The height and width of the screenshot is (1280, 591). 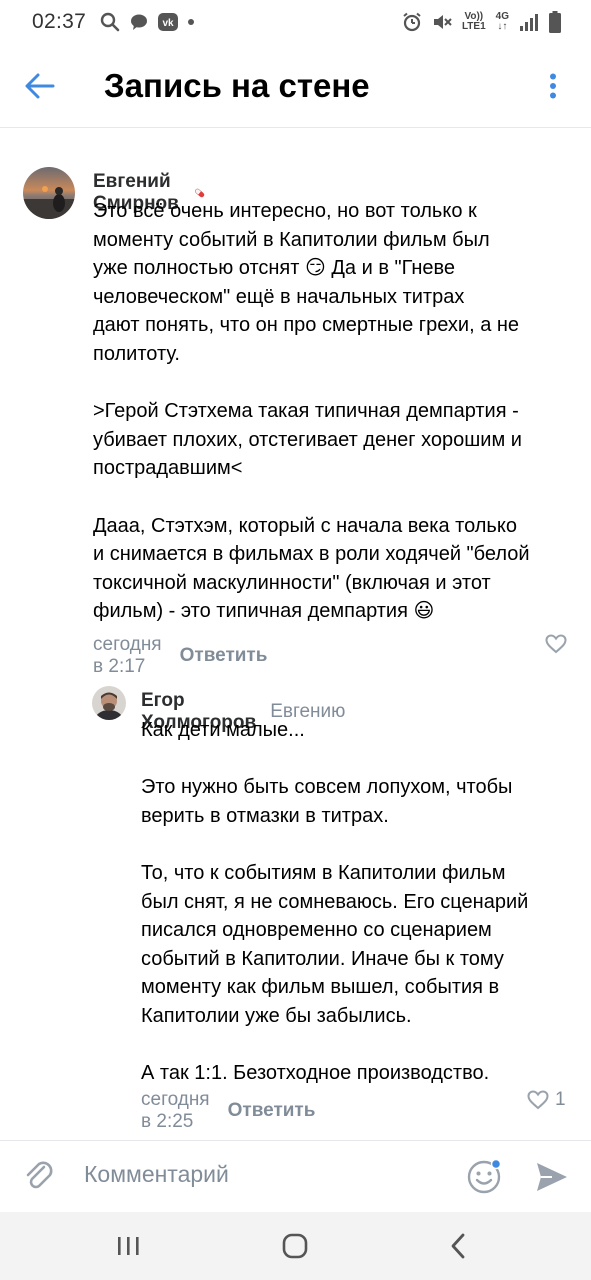 I want to click on arrow-left-icon, so click(x=40, y=85).